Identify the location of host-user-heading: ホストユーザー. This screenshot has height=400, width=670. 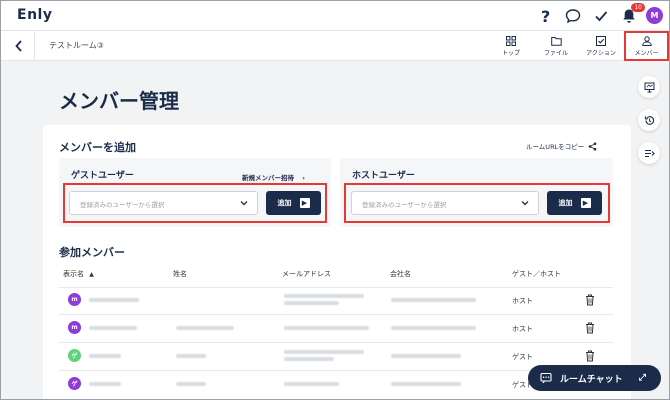
(383, 176).